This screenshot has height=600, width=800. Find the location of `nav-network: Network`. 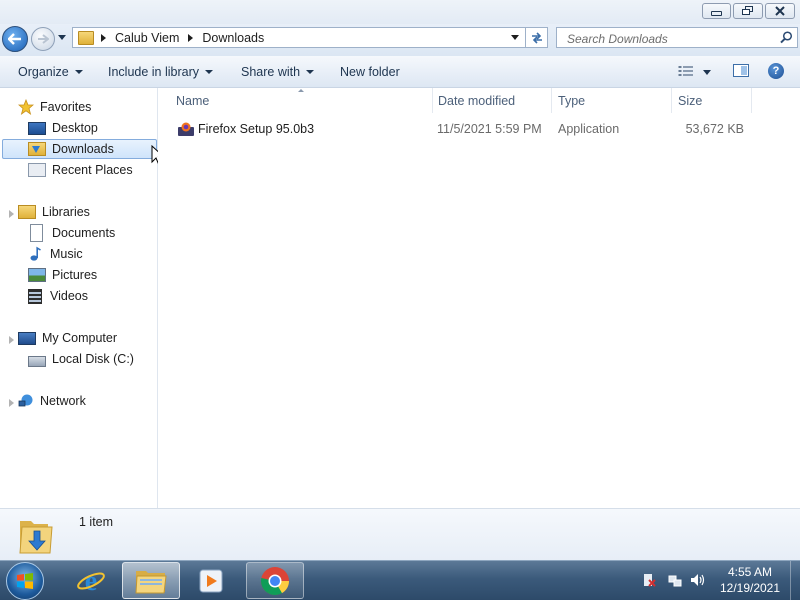

nav-network: Network is located at coordinates (83, 401).